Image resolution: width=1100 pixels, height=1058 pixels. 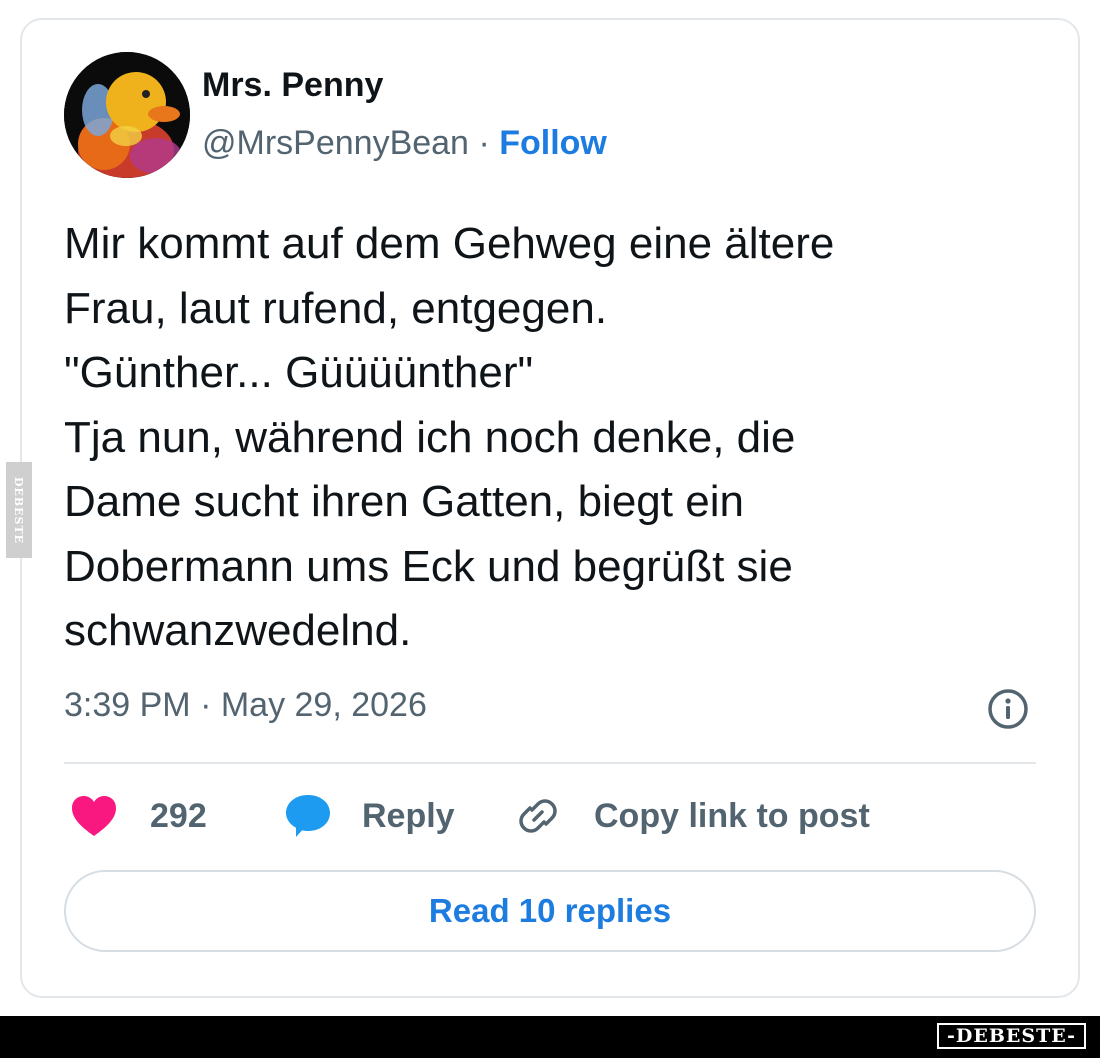 I want to click on tweet-text-line: Dame sucht ihren Gatten, biegt ein, so click(x=404, y=501).